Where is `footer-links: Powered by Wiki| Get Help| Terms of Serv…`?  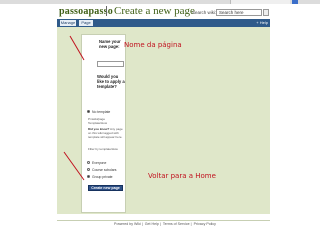
footer-links: Powered by Wiki| Get Help| Terms of Serv… is located at coordinates (165, 224).